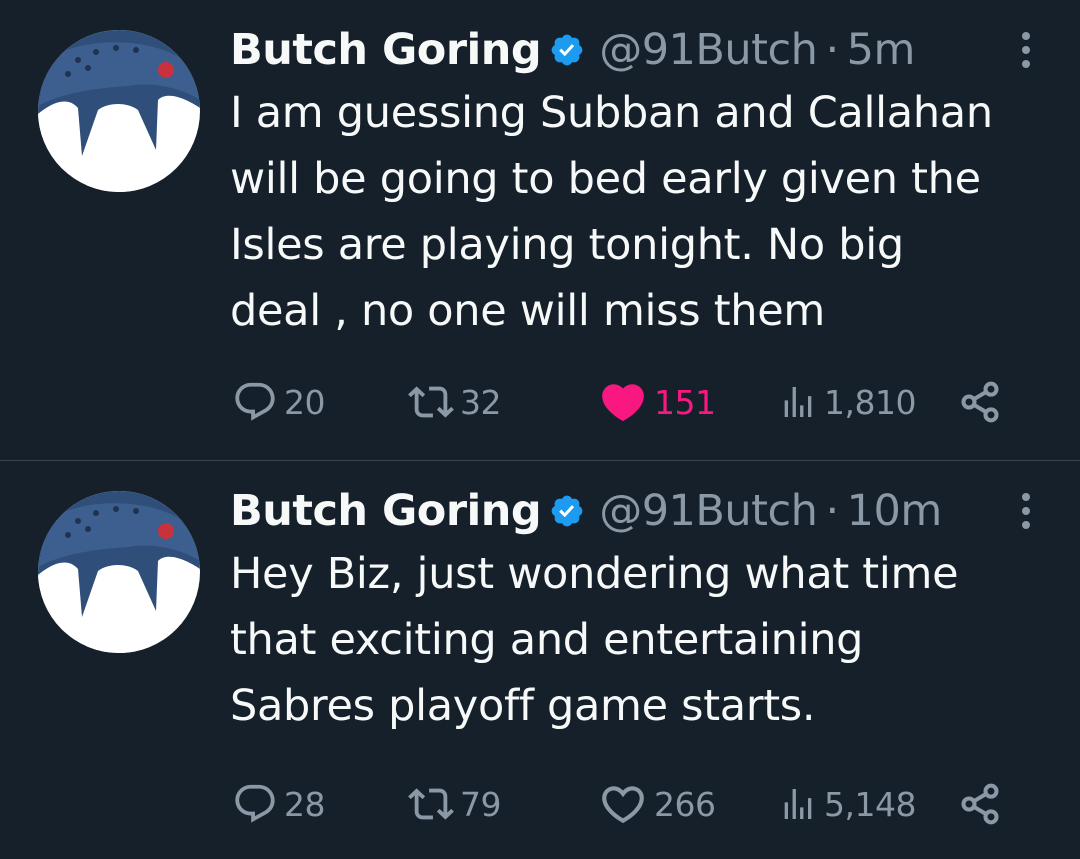 This screenshot has height=859, width=1080. I want to click on views-count: 5,148, so click(870, 804).